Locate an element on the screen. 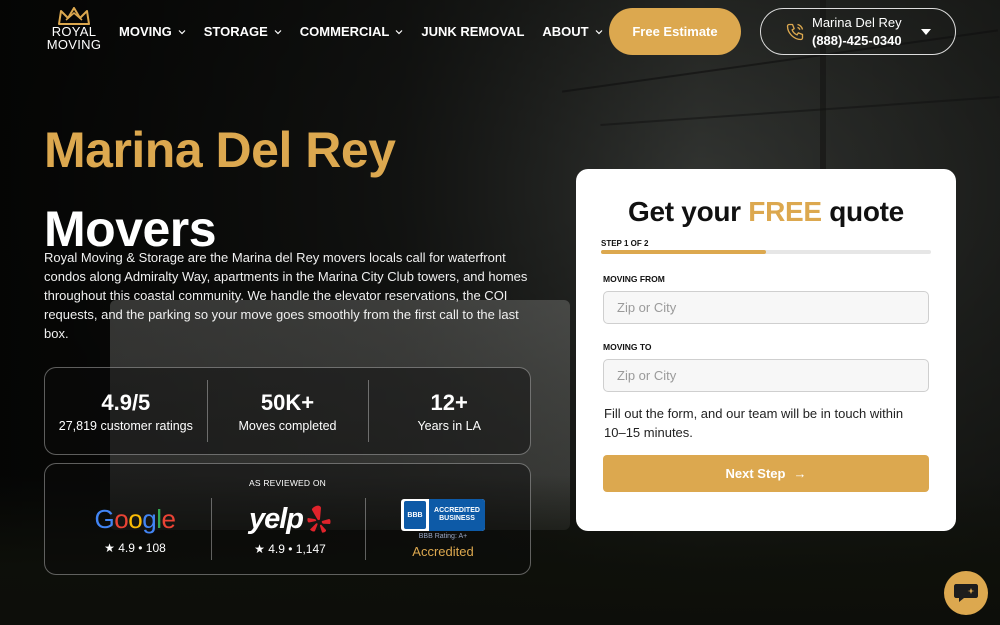 The height and width of the screenshot is (625, 1000). page-title: Marina Del Rey Movers is located at coordinates (220, 189).